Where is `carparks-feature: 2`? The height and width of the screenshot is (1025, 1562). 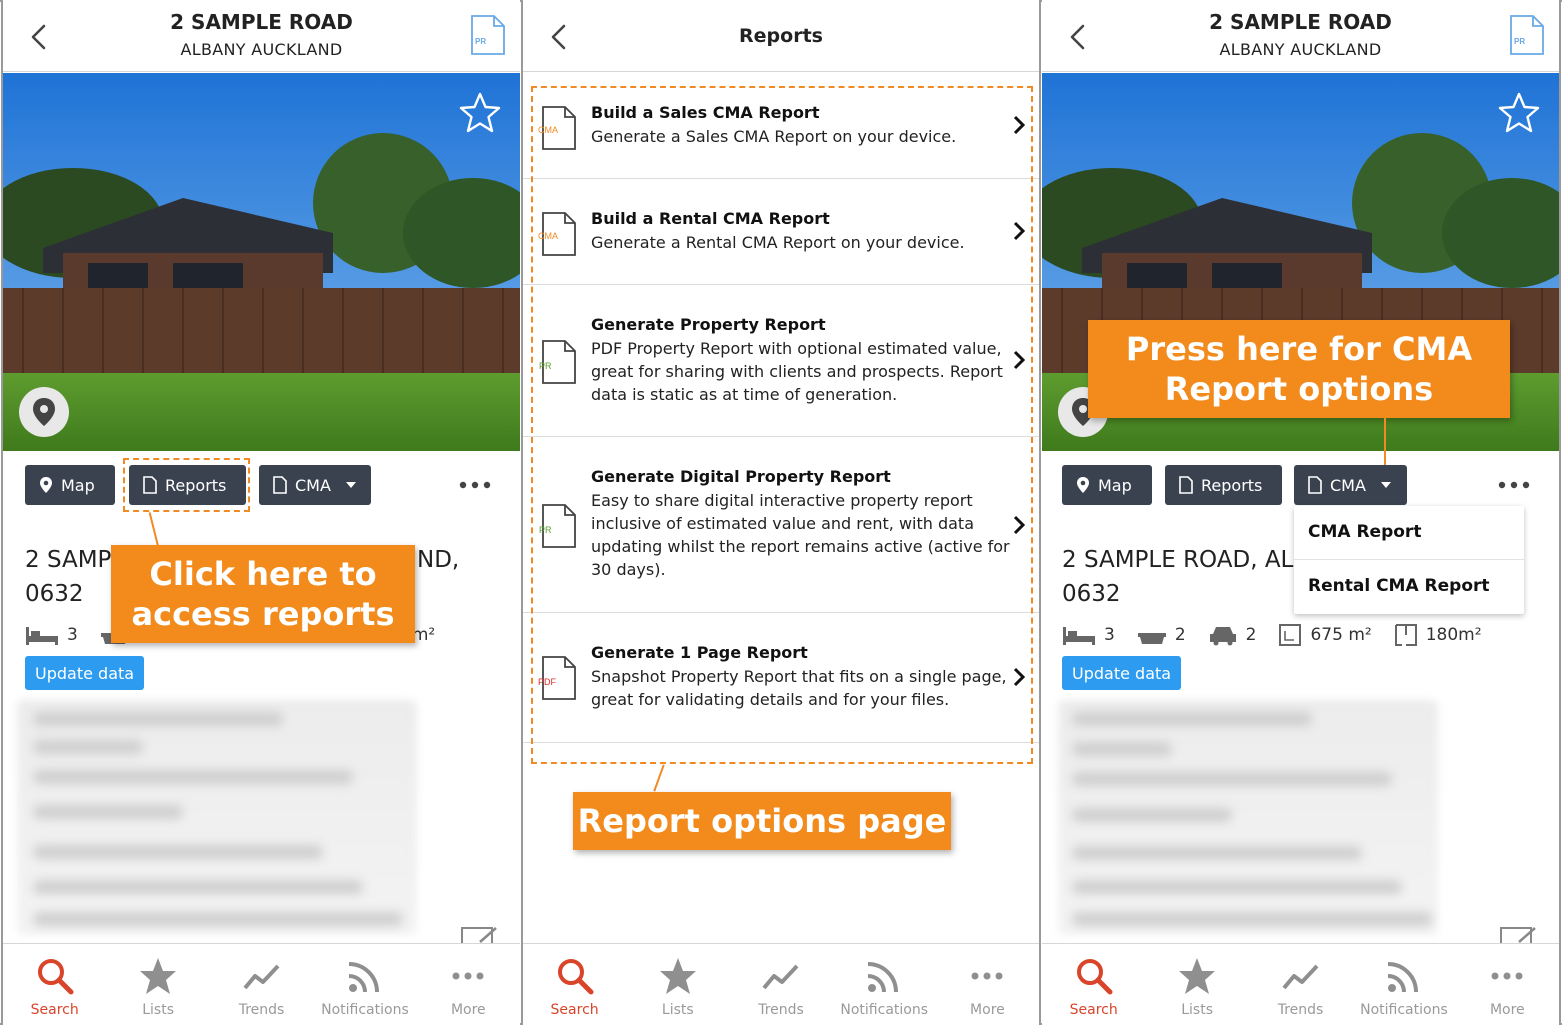
carparks-feature: 2 is located at coordinates (1232, 635).